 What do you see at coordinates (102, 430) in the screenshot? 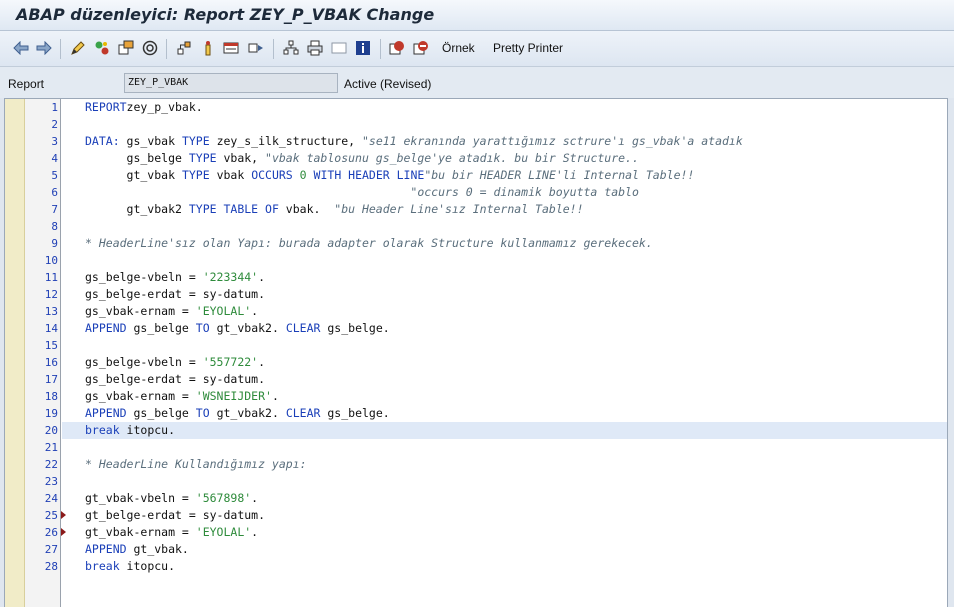
I see `code-token: break` at bounding box center [102, 430].